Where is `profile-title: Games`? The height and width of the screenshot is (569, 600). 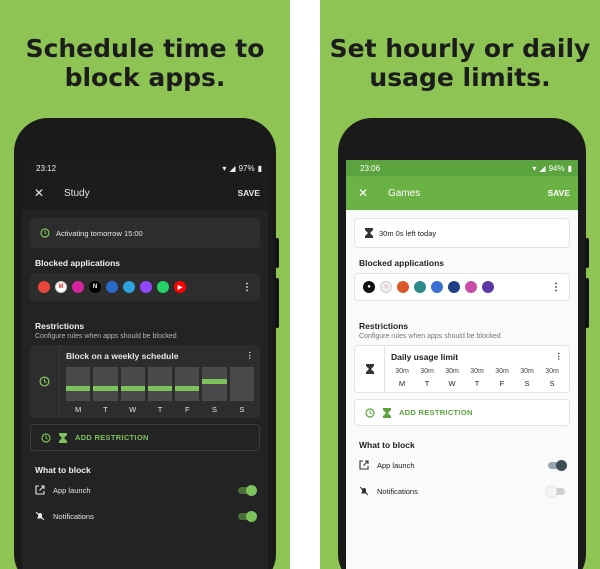 profile-title: Games is located at coordinates (404, 193).